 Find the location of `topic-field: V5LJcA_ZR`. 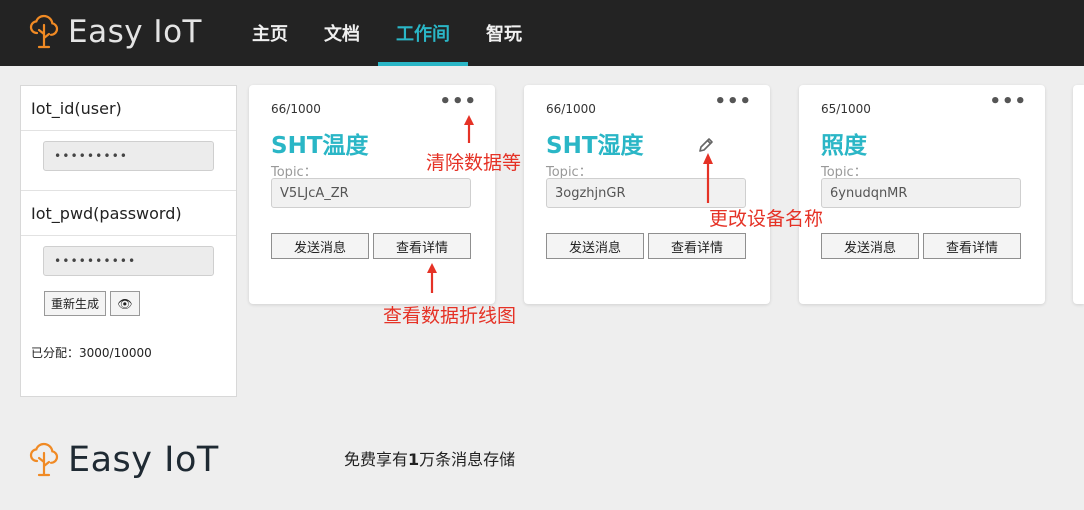

topic-field: V5LJcA_ZR is located at coordinates (371, 193).